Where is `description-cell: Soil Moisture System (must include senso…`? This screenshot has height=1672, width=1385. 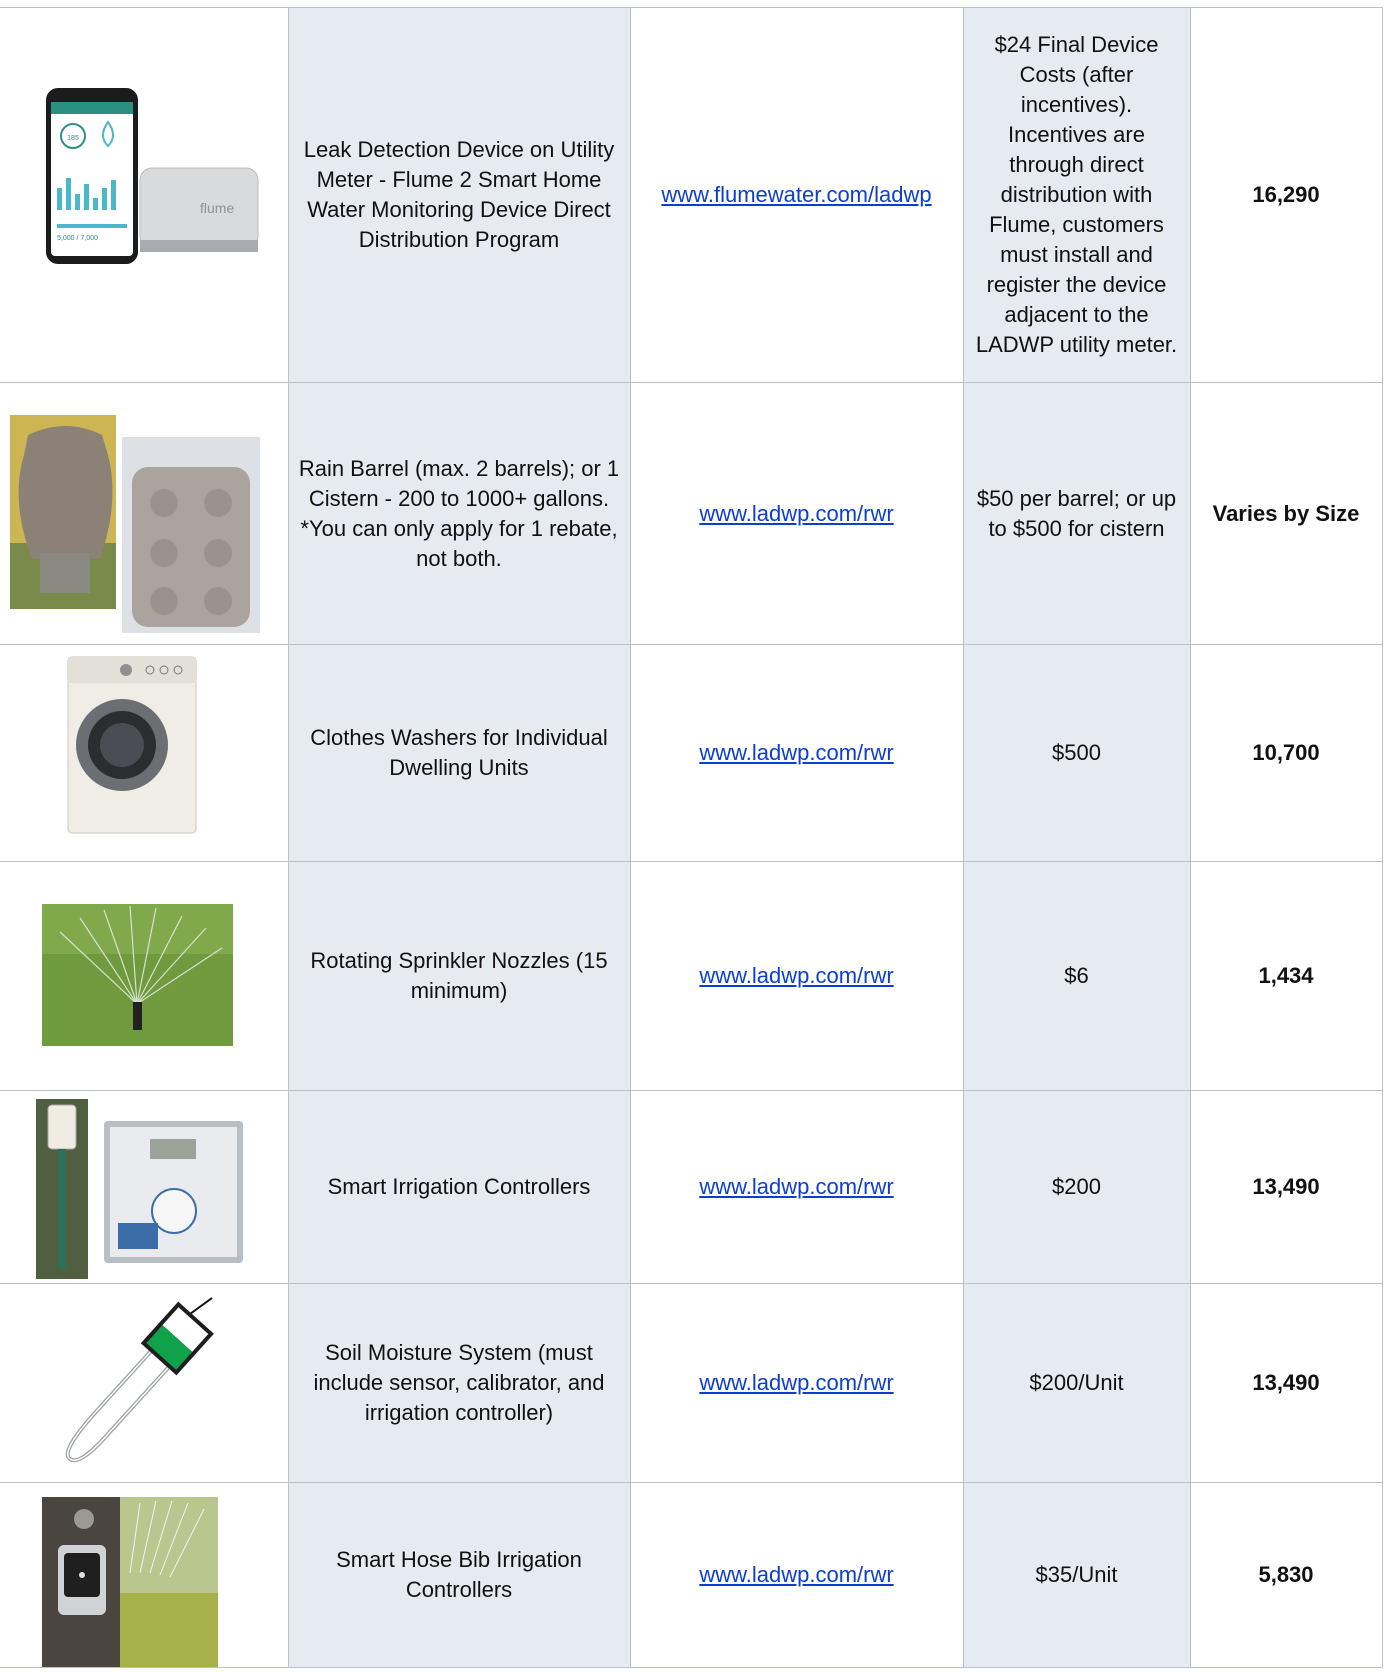
description-cell: Soil Moisture System (must include senso… is located at coordinates (459, 1383).